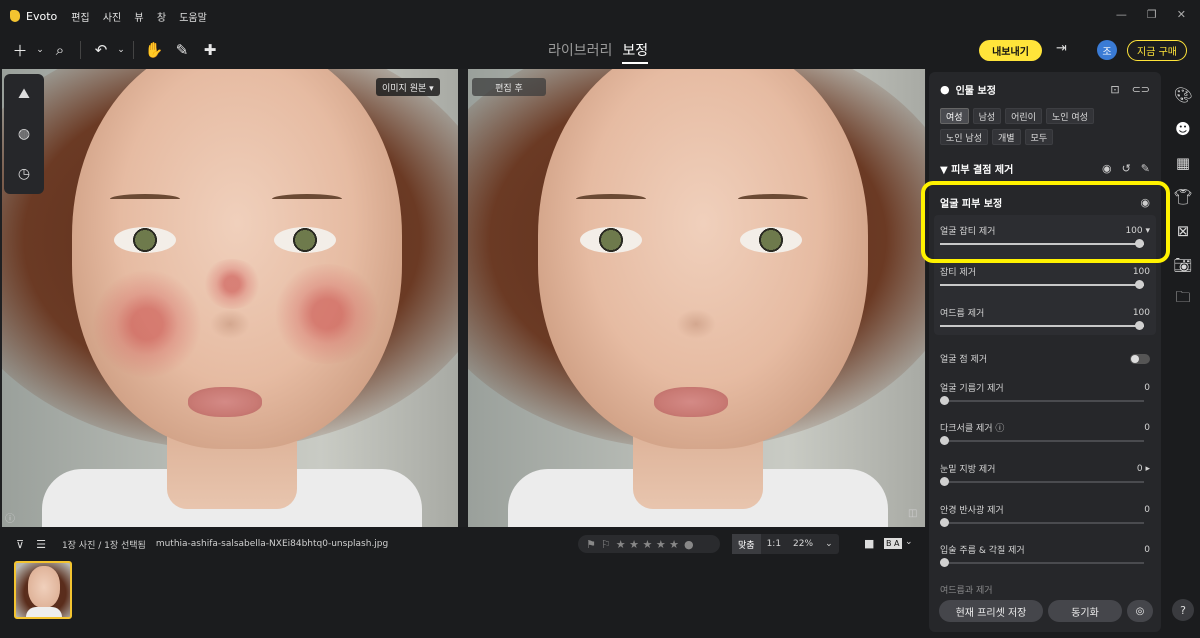 The width and height of the screenshot is (1200, 638). Describe the element at coordinates (1045, 89) in the screenshot. I see `panel-header: ● 인물 보정 ⊡ ⊂⊃` at that location.